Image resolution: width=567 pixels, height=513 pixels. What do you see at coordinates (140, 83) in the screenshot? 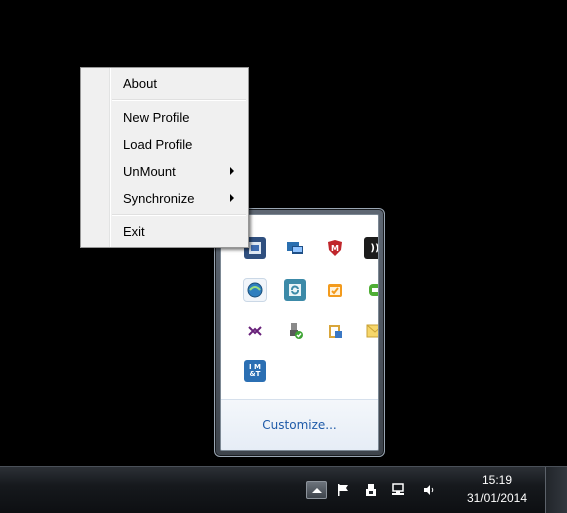
I see `menu-item-label: About` at bounding box center [140, 83].